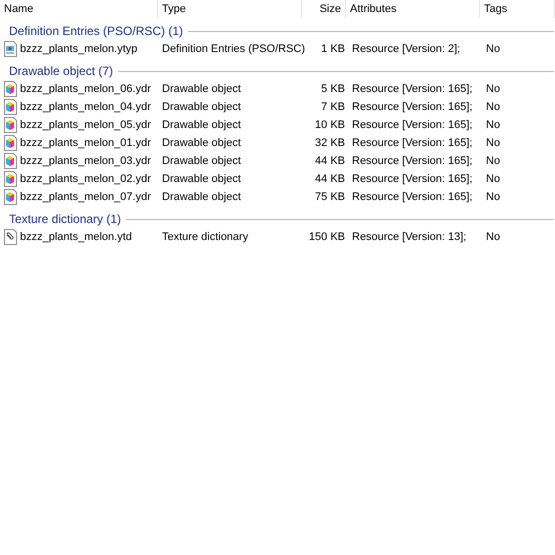 The height and width of the screenshot is (555, 555). Describe the element at coordinates (85, 179) in the screenshot. I see `file-name: bzzz_plants_melon_02.ydr` at that location.